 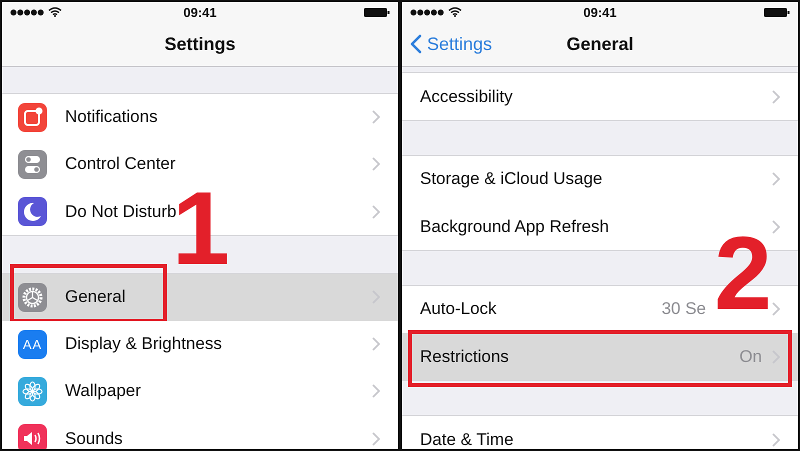 What do you see at coordinates (451, 44) in the screenshot?
I see `back-button: Settings` at bounding box center [451, 44].